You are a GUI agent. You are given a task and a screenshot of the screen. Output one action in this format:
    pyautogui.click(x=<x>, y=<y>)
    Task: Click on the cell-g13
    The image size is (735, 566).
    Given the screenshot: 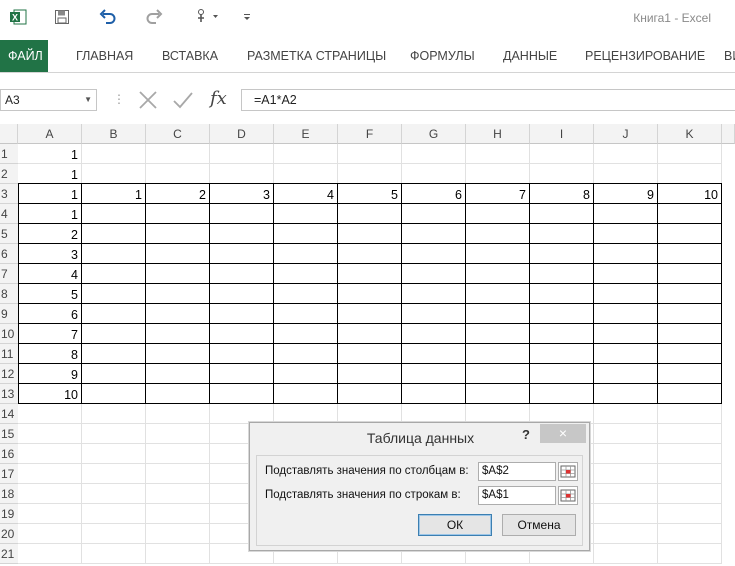 What is the action you would take?
    pyautogui.click(x=434, y=394)
    